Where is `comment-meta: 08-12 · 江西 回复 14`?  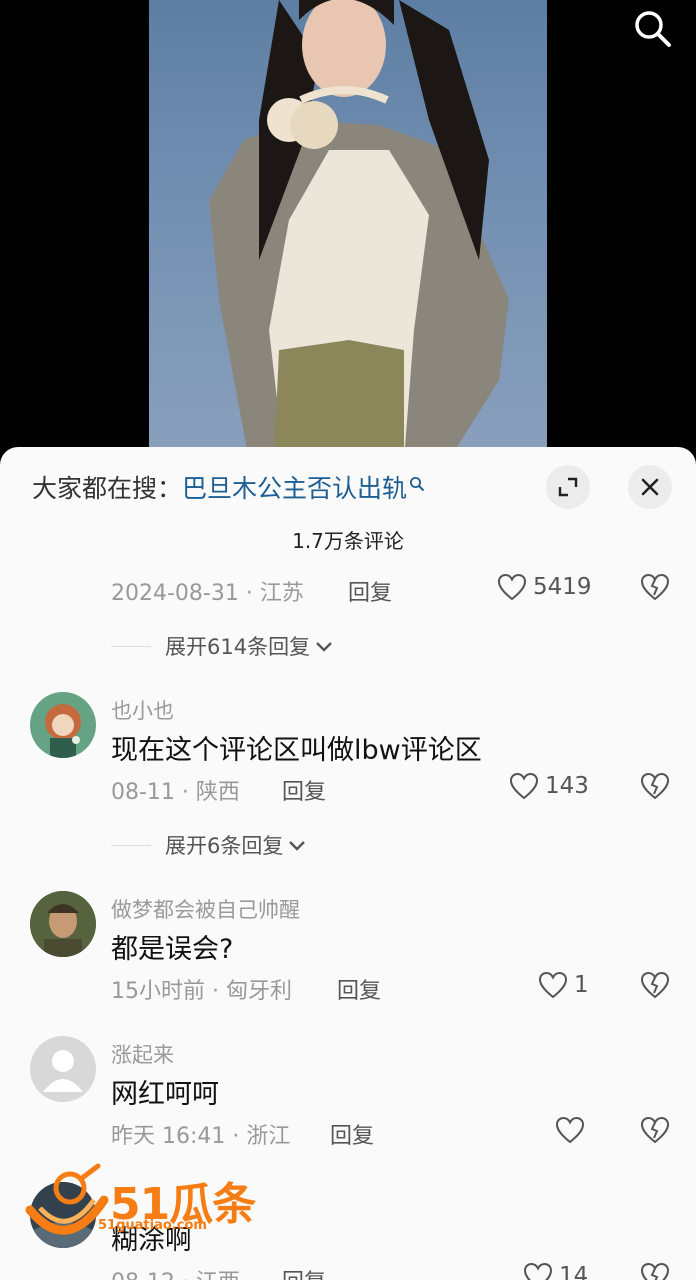
comment-meta: 08-12 · 江西 回复 14 is located at coordinates (391, 1269).